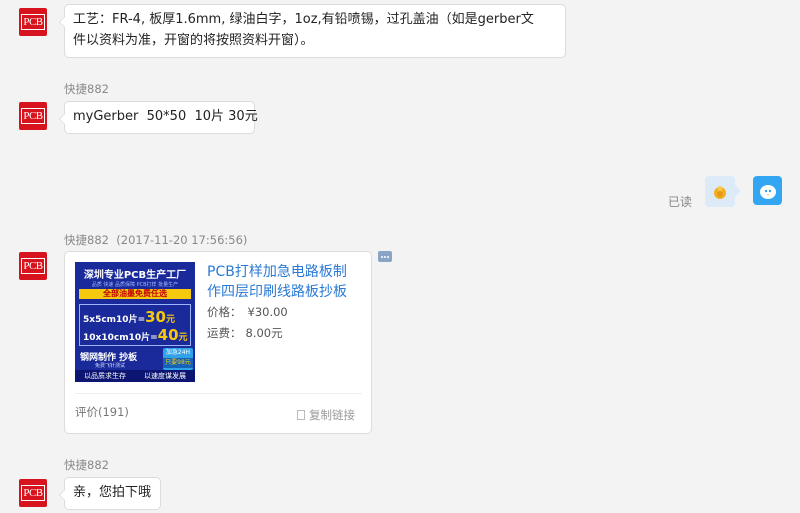 This screenshot has height=513, width=800. I want to click on bird-avatar-icon, so click(767, 191).